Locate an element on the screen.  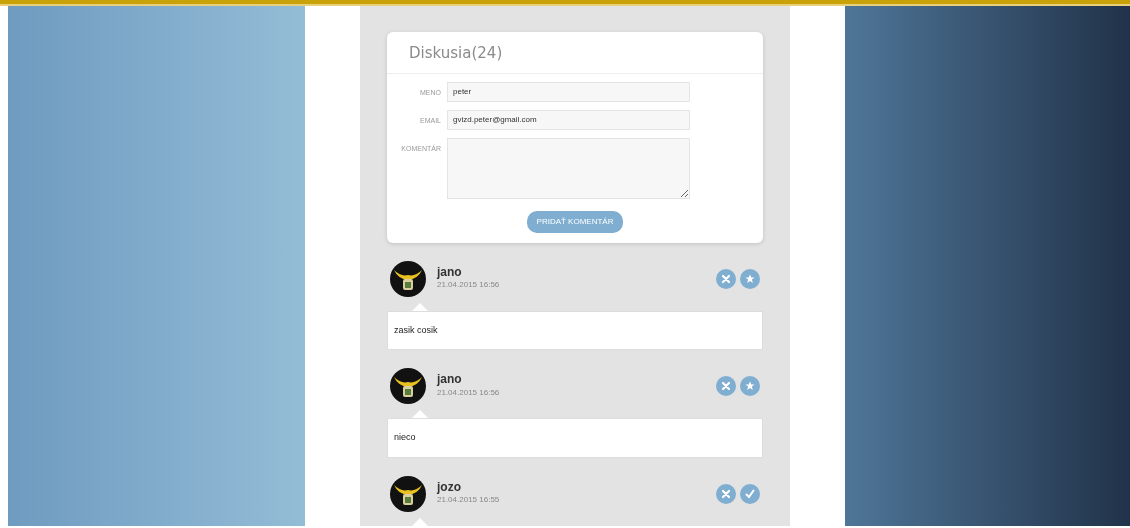
comment-text: zasik cosik is located at coordinates (575, 330).